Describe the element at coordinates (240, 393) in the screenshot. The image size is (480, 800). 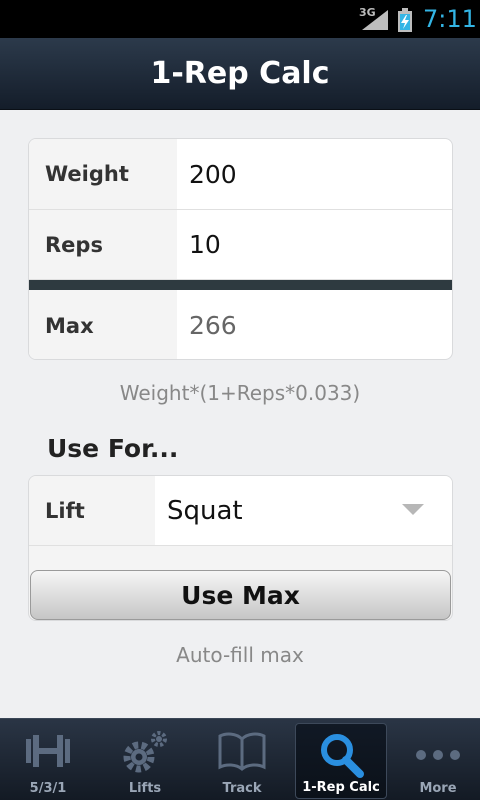
I see `formula-text: Weight*(1+Reps*0.033)` at that location.